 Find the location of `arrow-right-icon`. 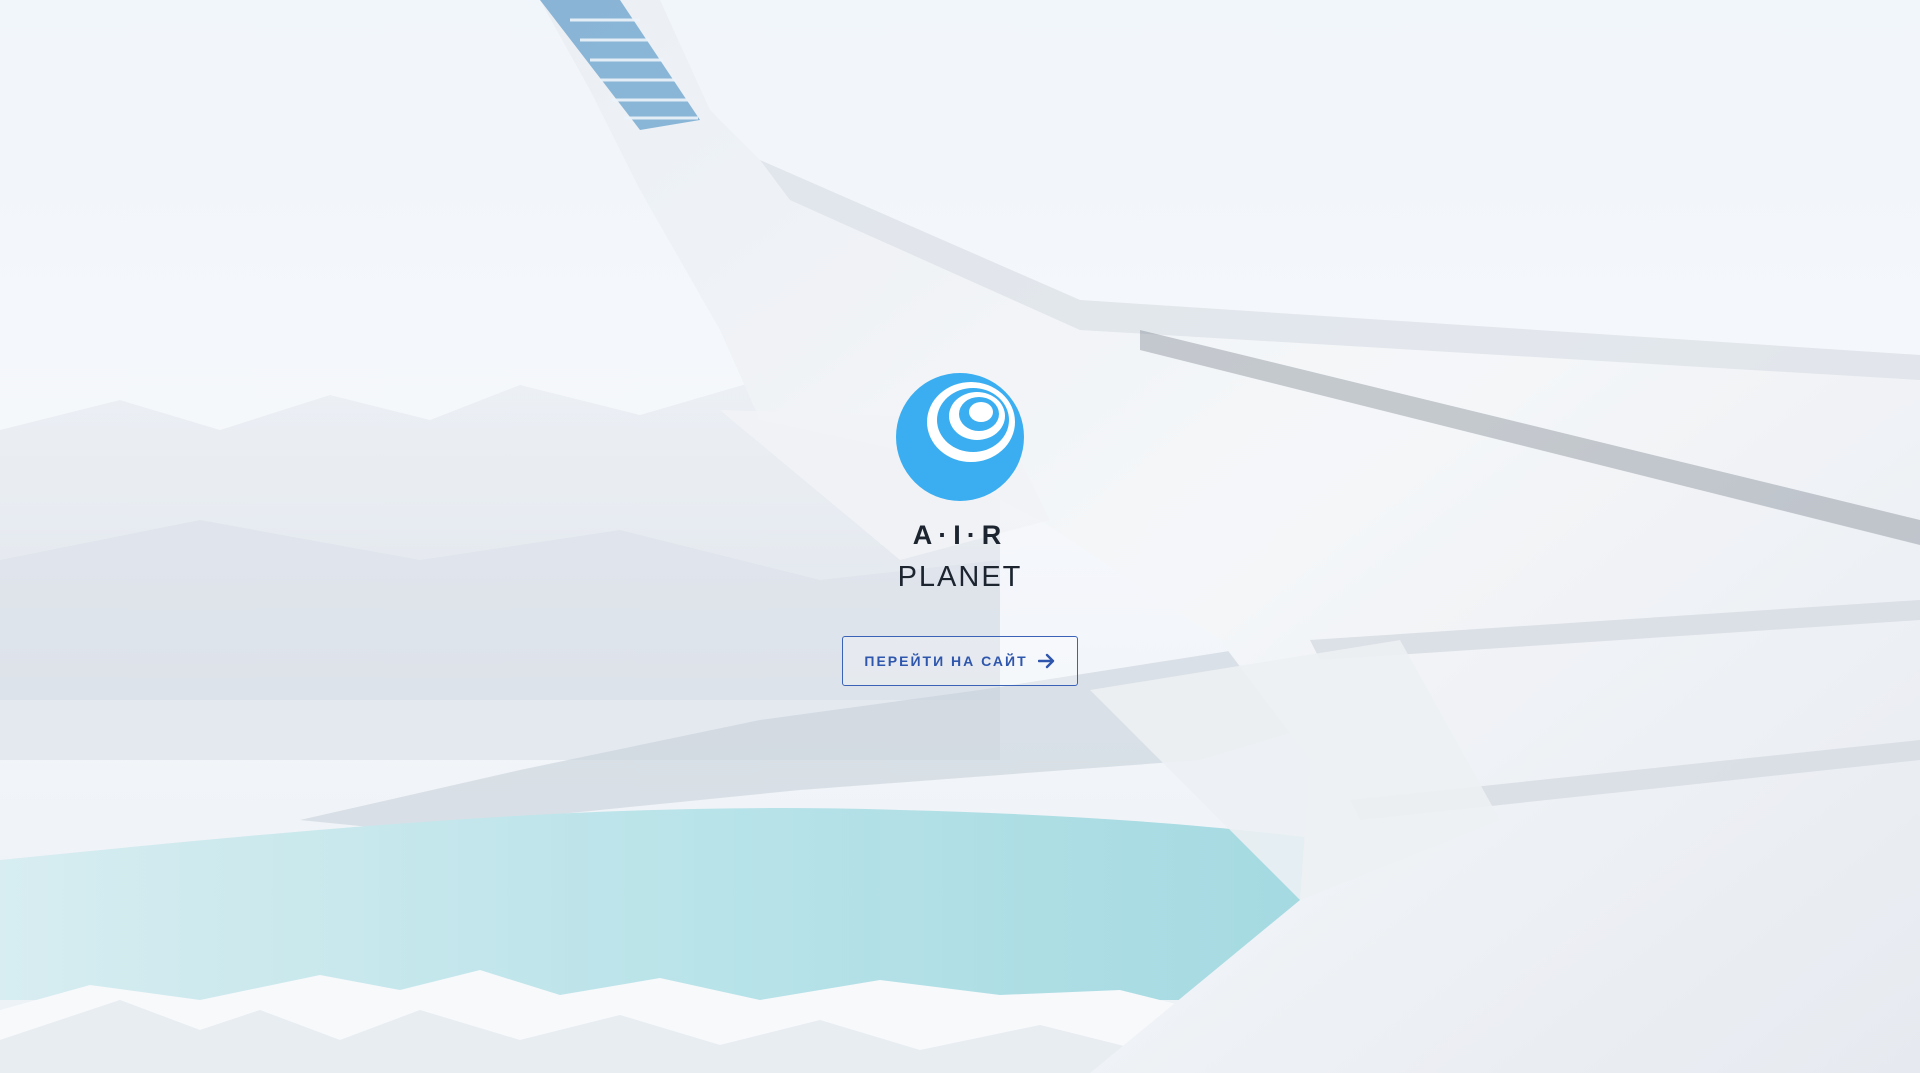

arrow-right-icon is located at coordinates (1045, 661).